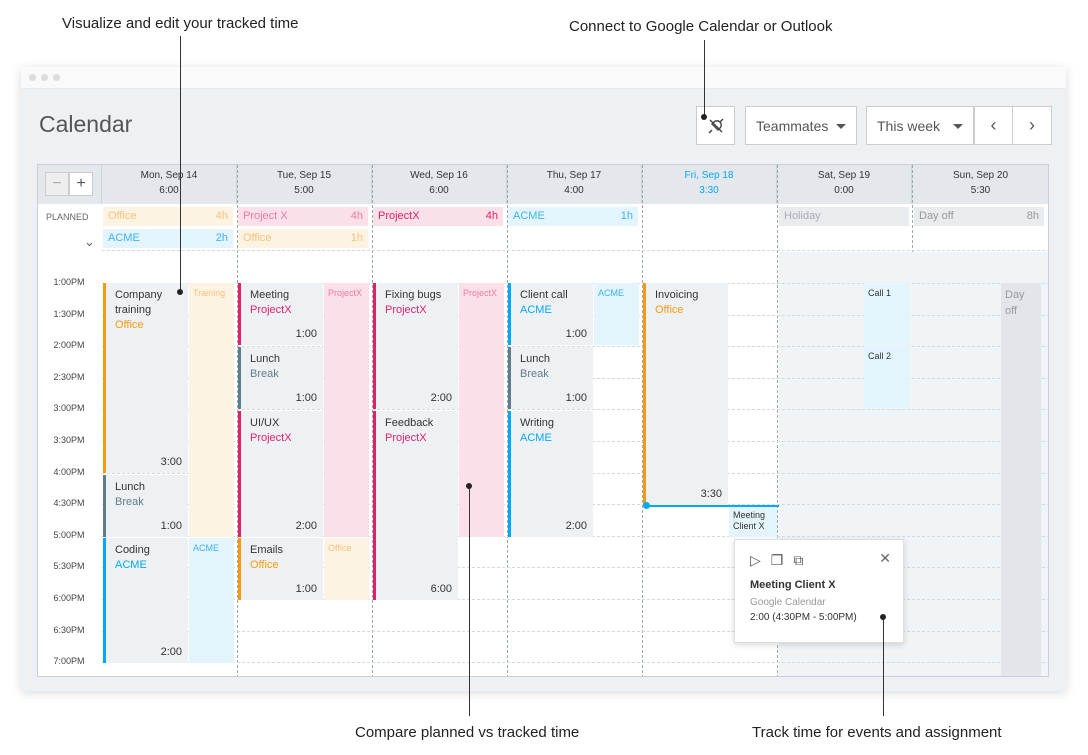 The height and width of the screenshot is (755, 1088). Describe the element at coordinates (438, 216) in the screenshot. I see `planned-item: ProjectX 4h` at that location.